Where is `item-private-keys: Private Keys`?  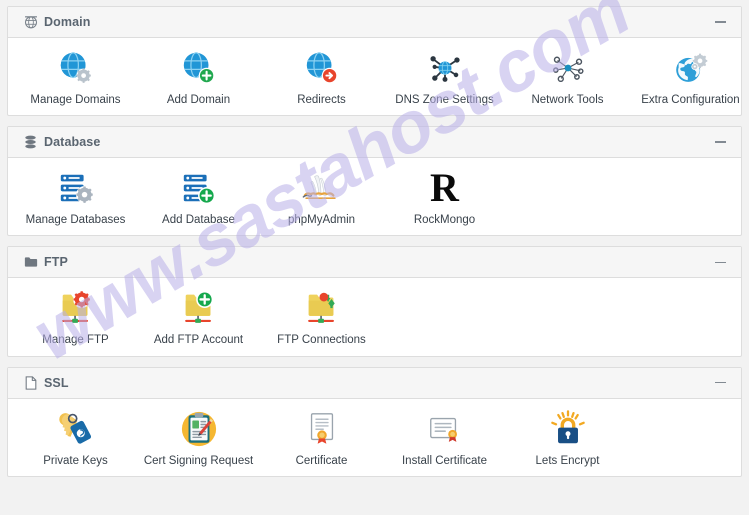
item-private-keys: Private Keys is located at coordinates (75, 438).